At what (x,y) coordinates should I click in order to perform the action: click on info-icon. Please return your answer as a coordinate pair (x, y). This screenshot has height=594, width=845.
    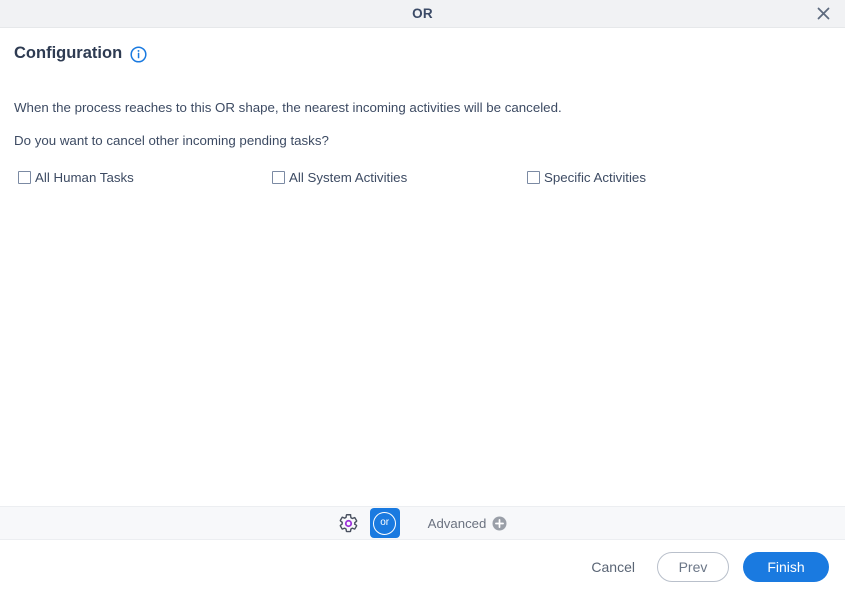
    Looking at the image, I should click on (138, 54).